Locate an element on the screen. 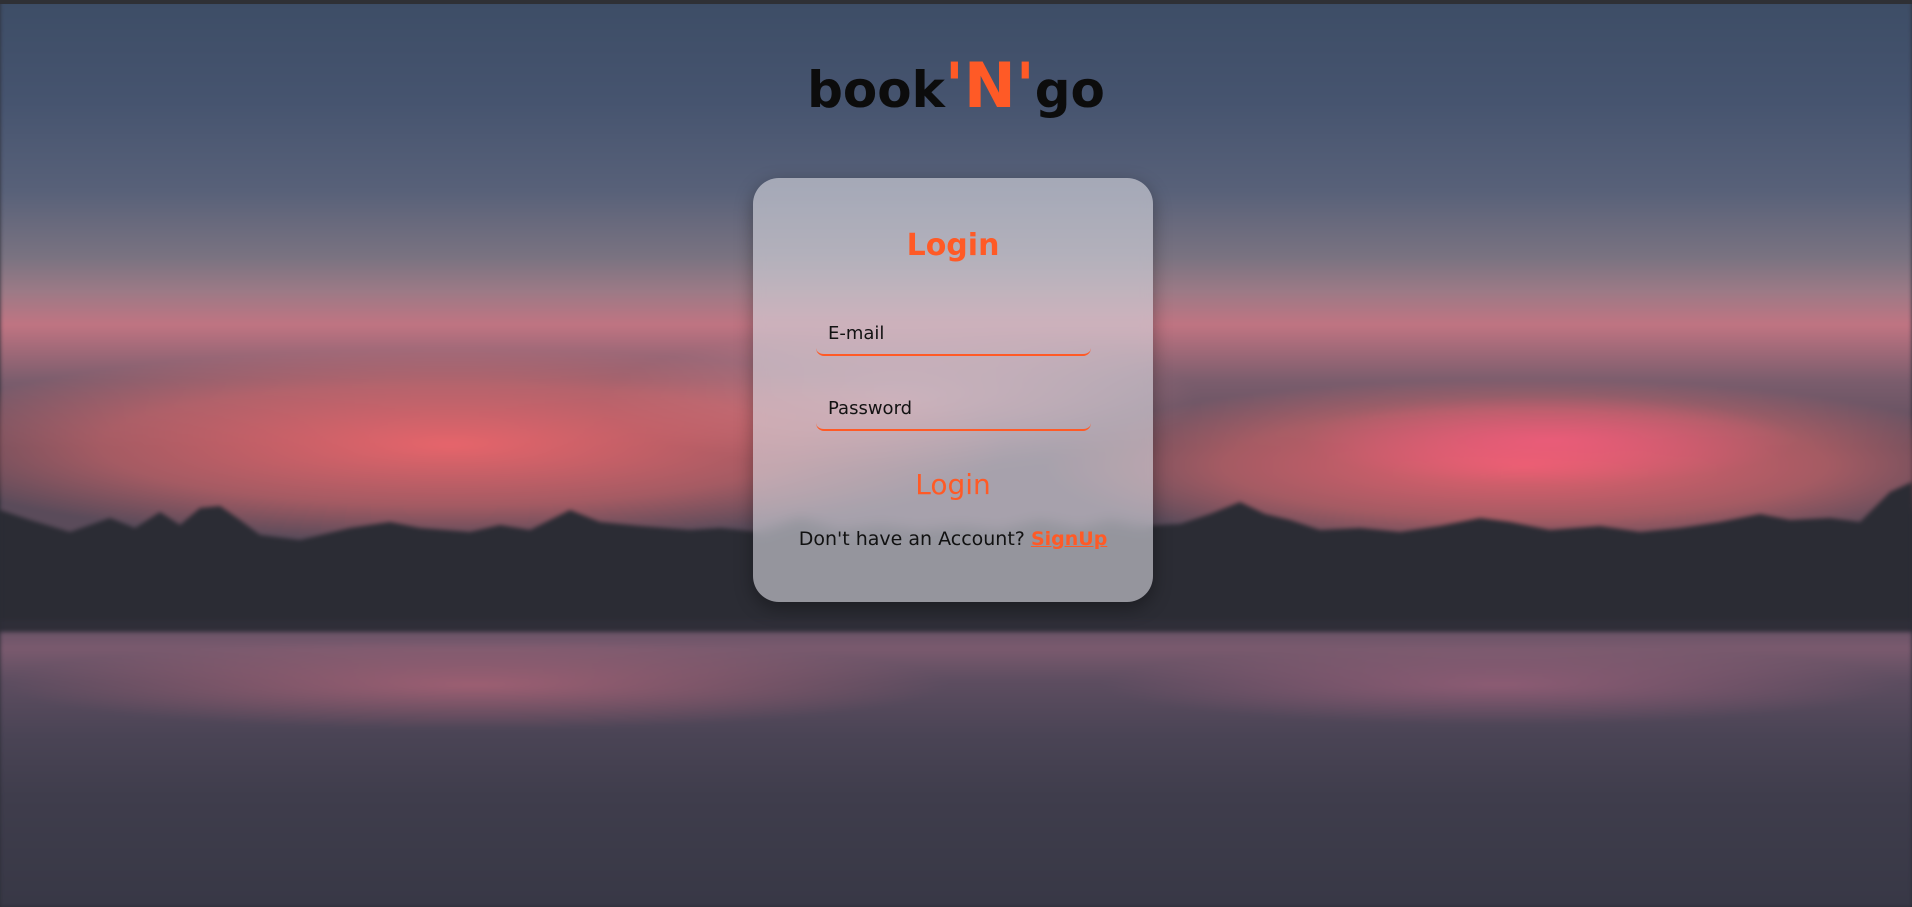 The width and height of the screenshot is (1912, 907). password-input is located at coordinates (953, 408).